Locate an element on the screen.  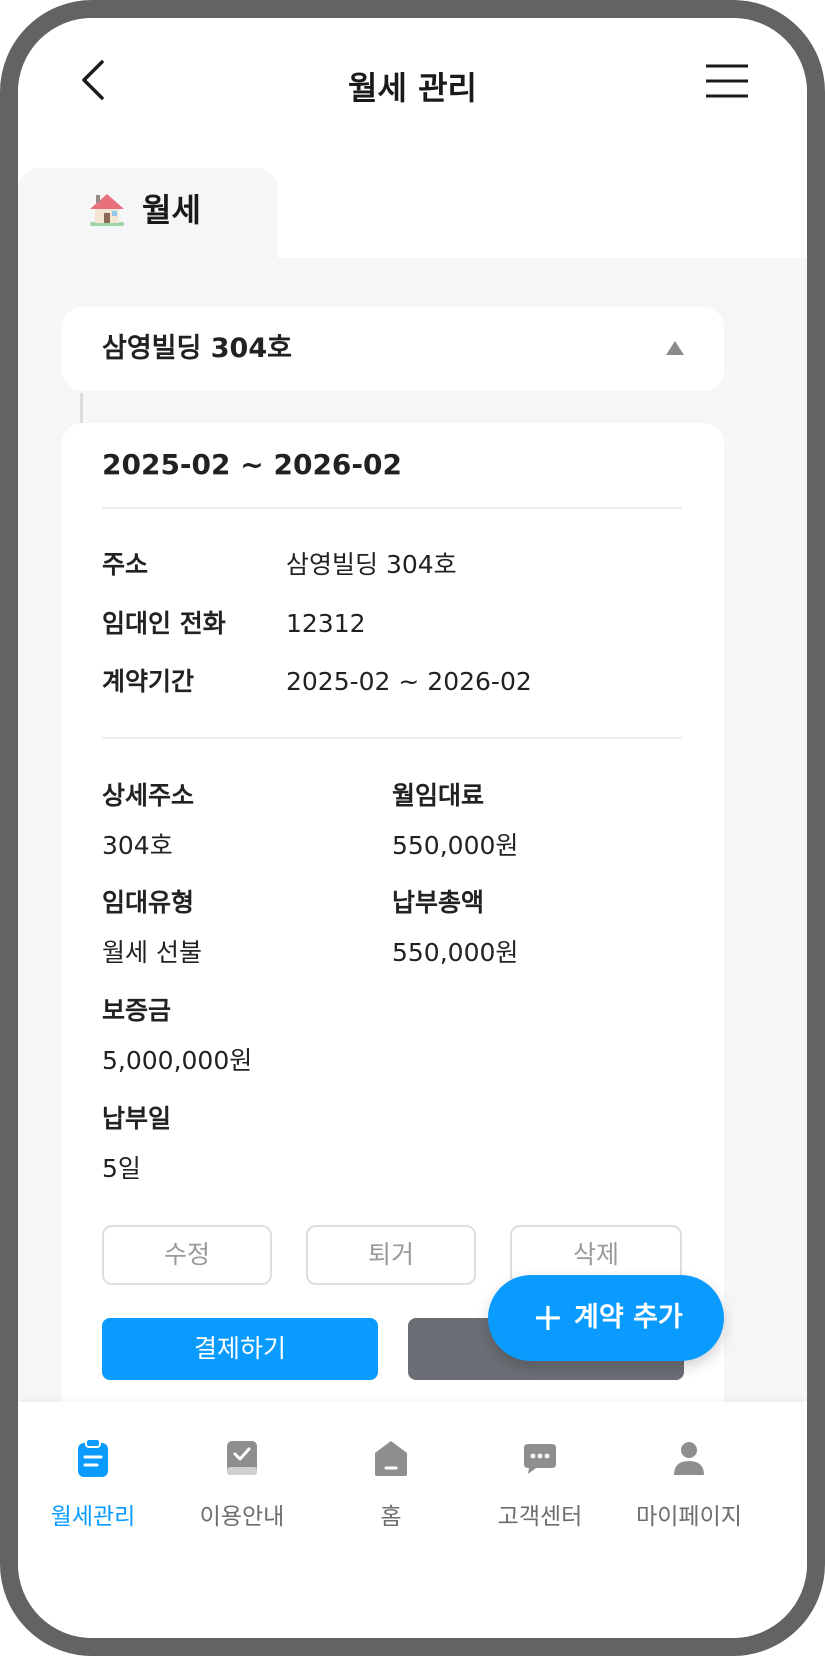
nav-label: 월세관리 is located at coordinates (93, 1517).